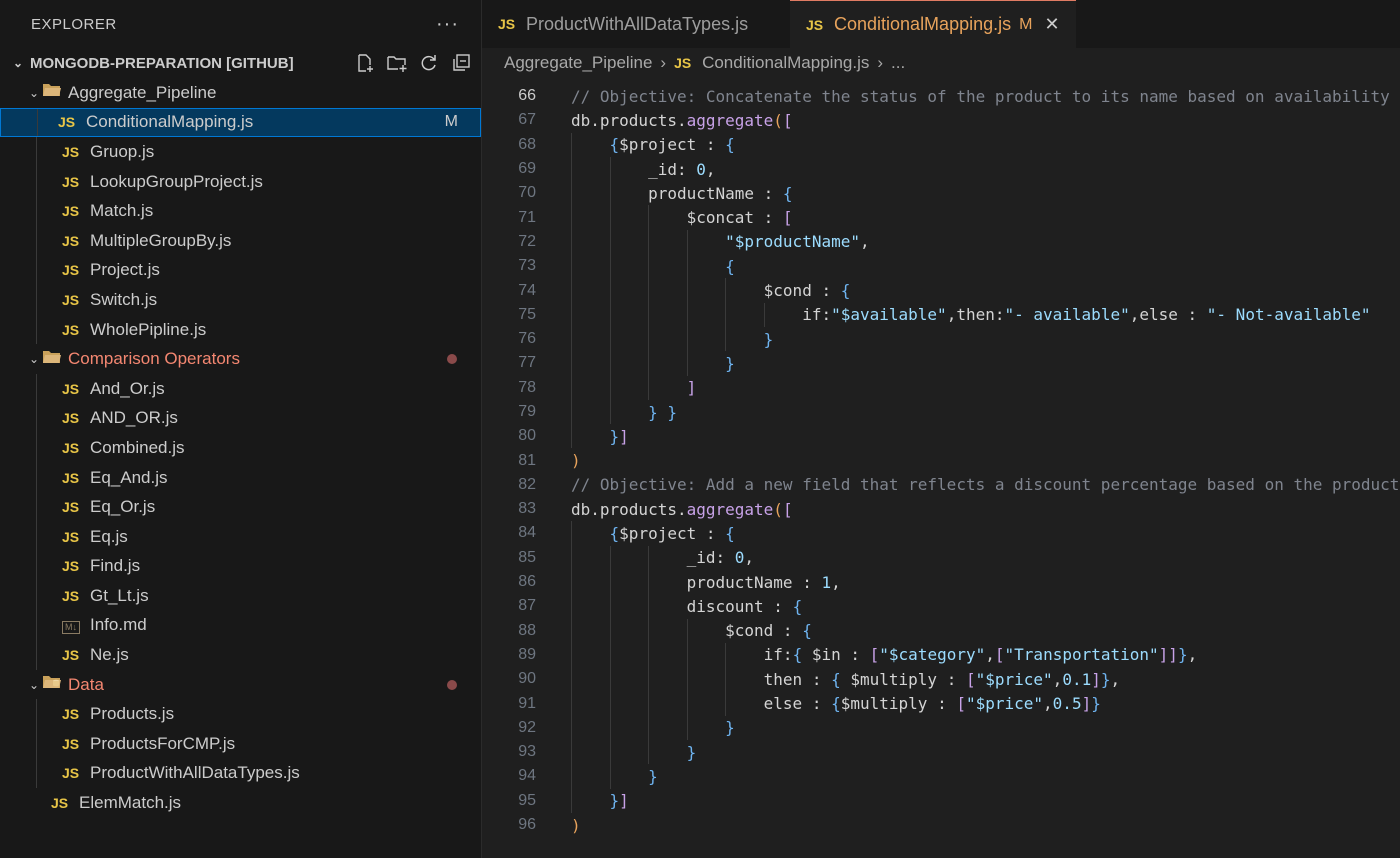 The width and height of the screenshot is (1400, 858). Describe the element at coordinates (941, 217) in the screenshot. I see `code-line: 71 $concat : [` at that location.